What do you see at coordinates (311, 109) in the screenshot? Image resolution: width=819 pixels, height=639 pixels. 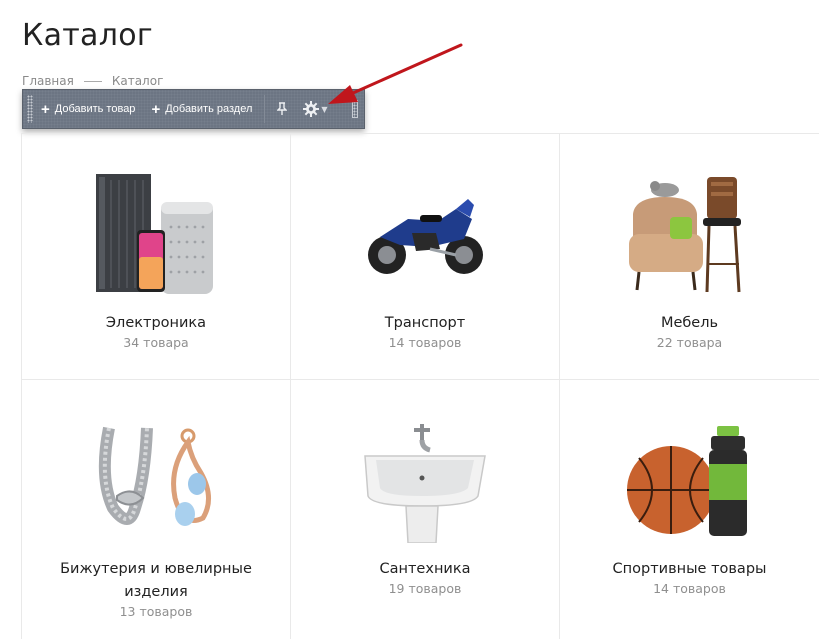 I see `gear-icon` at bounding box center [311, 109].